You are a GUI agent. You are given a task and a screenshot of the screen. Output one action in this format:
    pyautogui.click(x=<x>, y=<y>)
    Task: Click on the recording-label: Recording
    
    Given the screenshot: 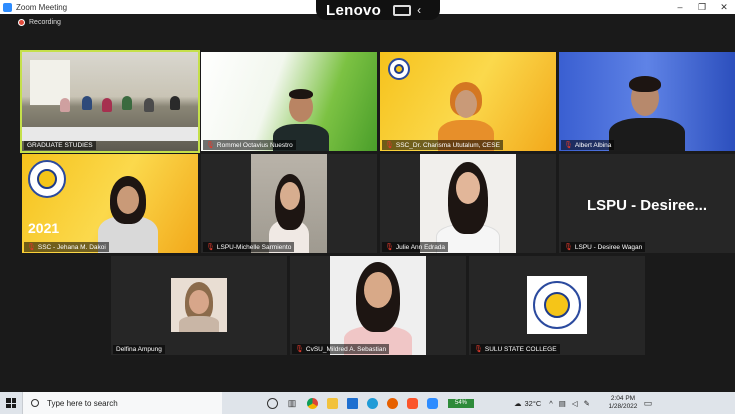 What is the action you would take?
    pyautogui.click(x=45, y=22)
    